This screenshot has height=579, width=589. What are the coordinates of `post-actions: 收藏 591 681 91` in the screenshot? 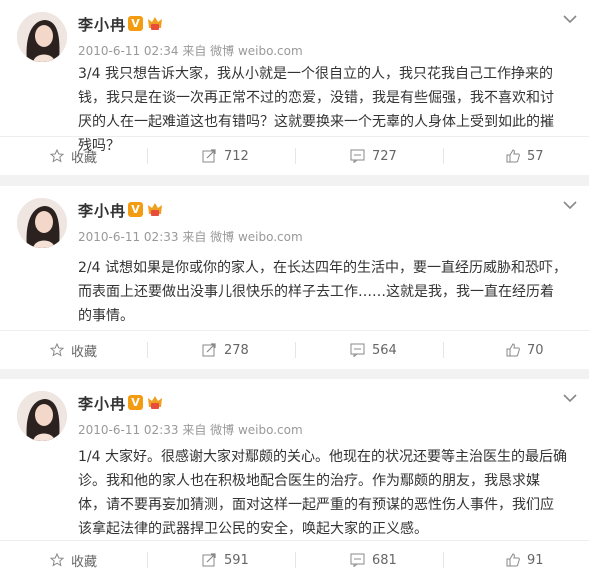 It's located at (294, 559).